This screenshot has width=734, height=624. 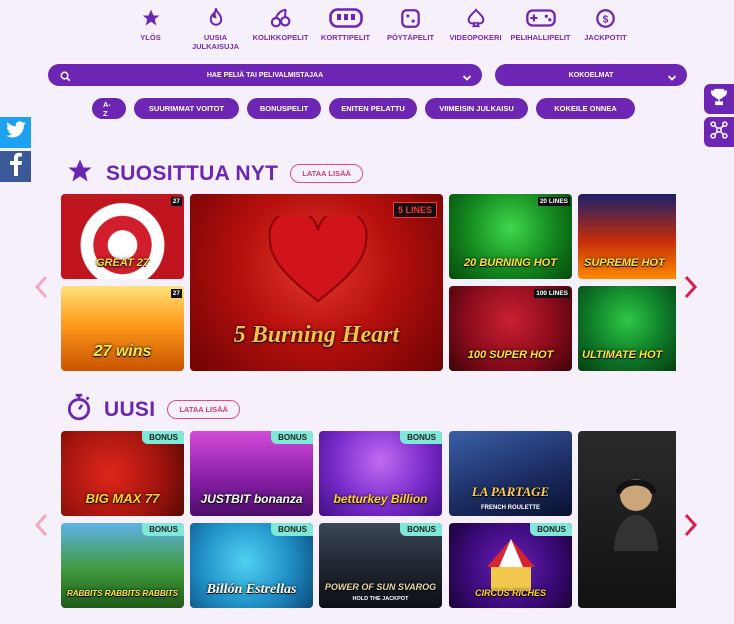 I want to click on game-title: ULTIMATE HOT, so click(x=622, y=355).